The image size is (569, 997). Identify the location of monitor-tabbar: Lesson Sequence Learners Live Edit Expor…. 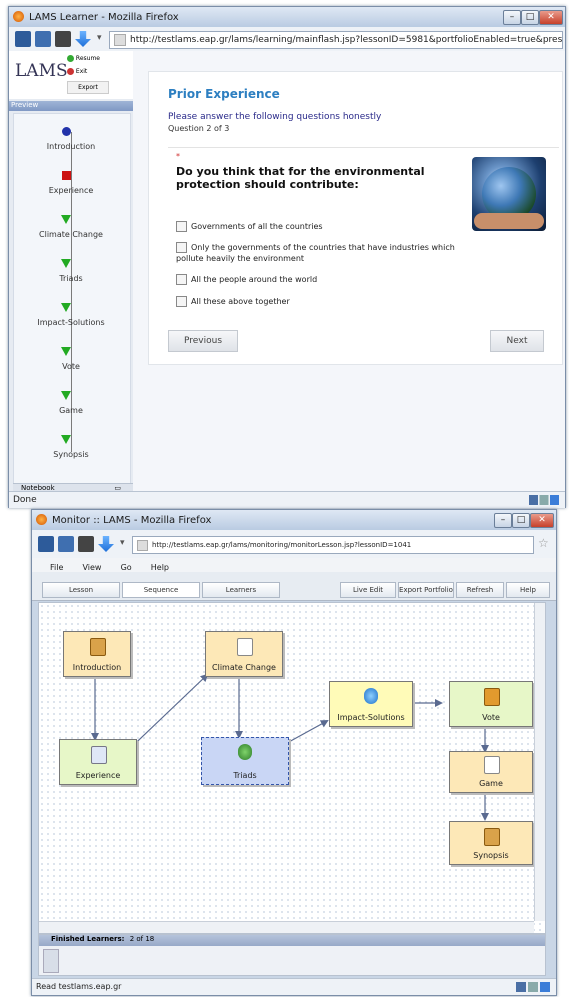
(294, 586).